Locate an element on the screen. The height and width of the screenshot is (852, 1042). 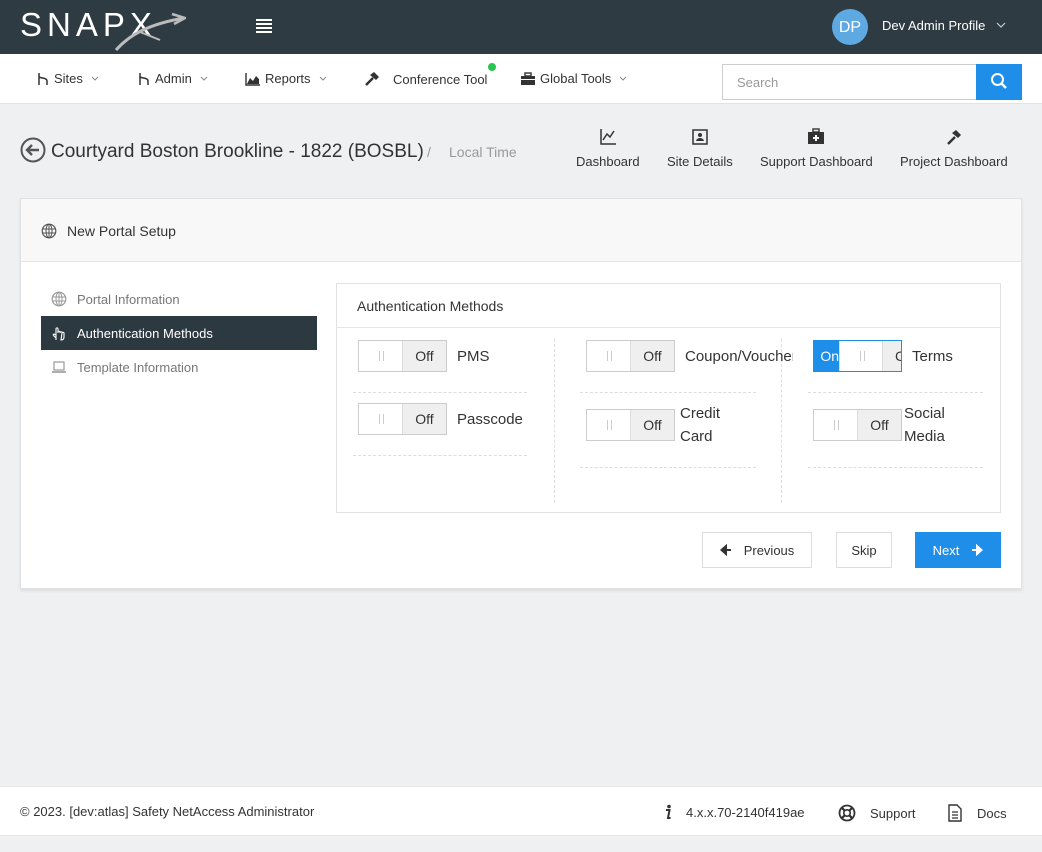
local-time: Local Time is located at coordinates (483, 152).